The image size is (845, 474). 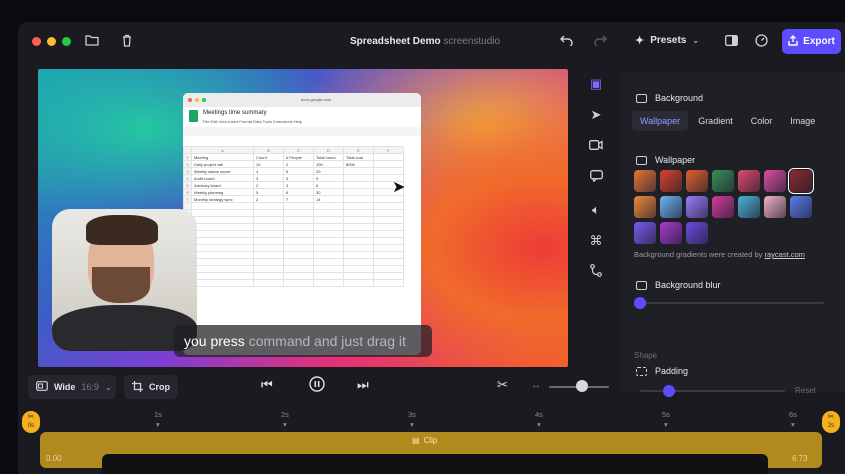 What do you see at coordinates (358, 150) in the screenshot?
I see `column-header: E` at bounding box center [358, 150].